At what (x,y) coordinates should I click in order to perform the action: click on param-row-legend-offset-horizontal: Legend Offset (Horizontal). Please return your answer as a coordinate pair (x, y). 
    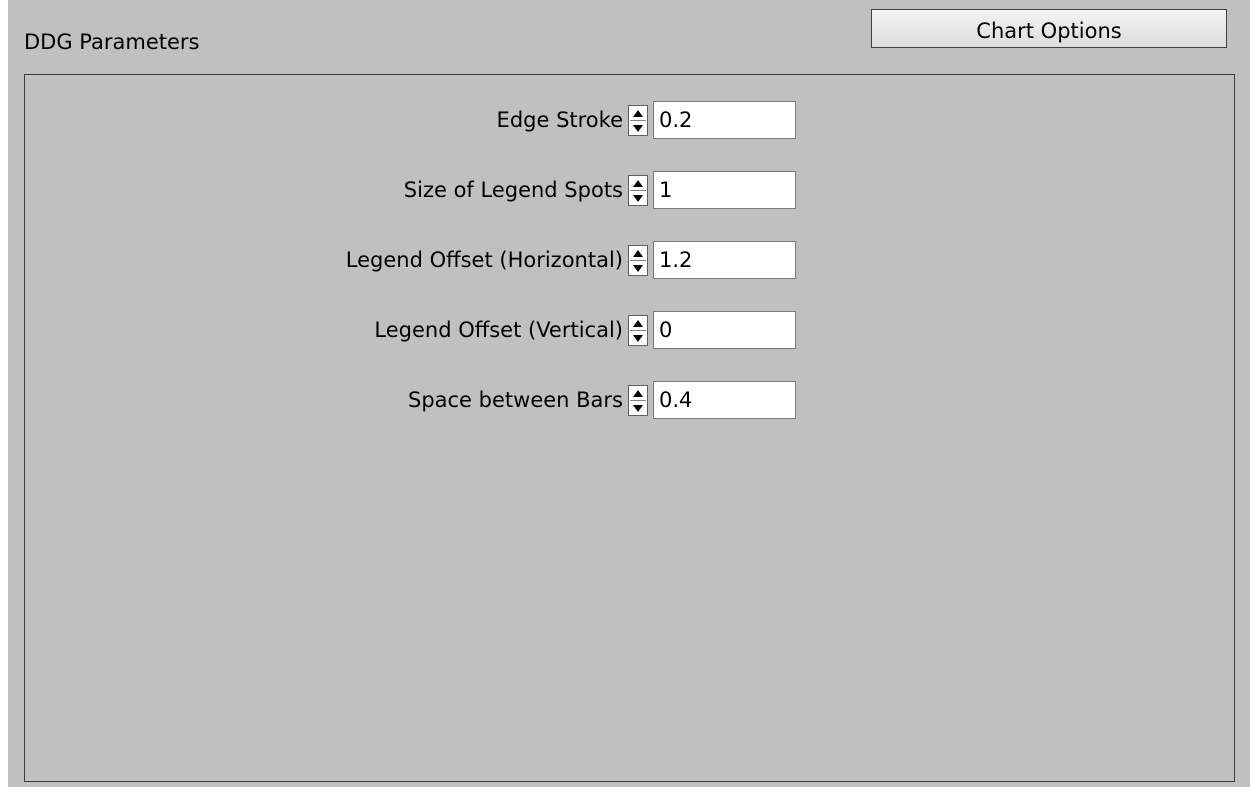
    Looking at the image, I should click on (419, 260).